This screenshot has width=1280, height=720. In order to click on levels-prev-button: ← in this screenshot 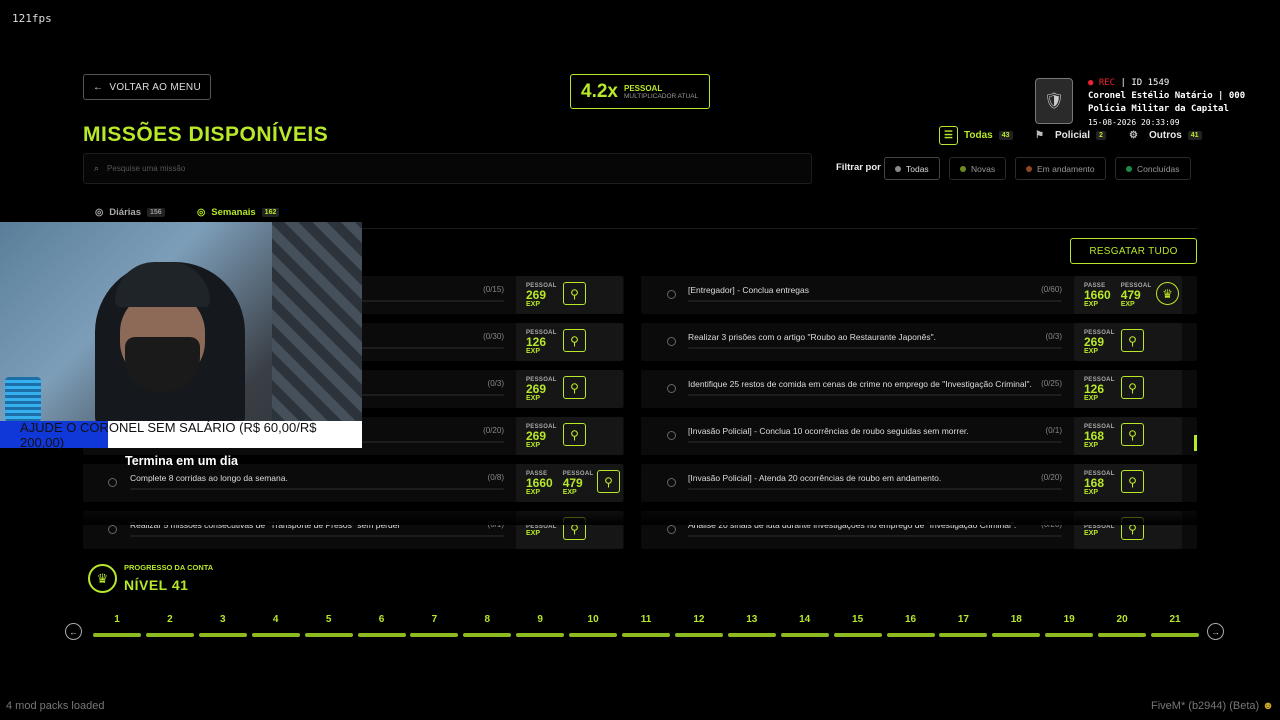, I will do `click(73, 631)`.